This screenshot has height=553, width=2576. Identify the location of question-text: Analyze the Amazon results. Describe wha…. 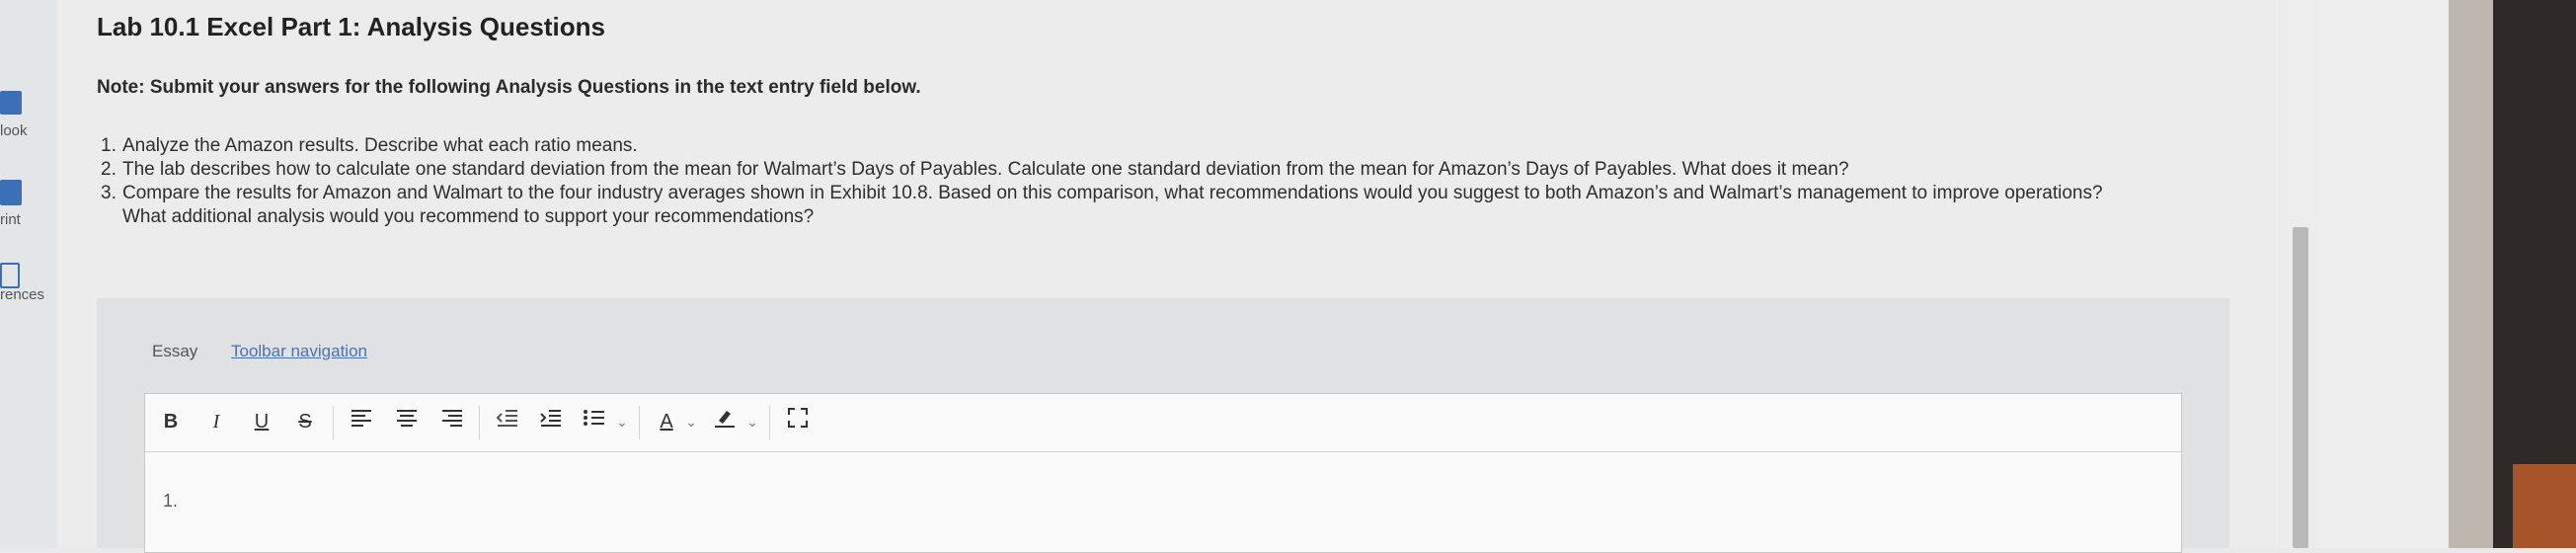
(380, 145).